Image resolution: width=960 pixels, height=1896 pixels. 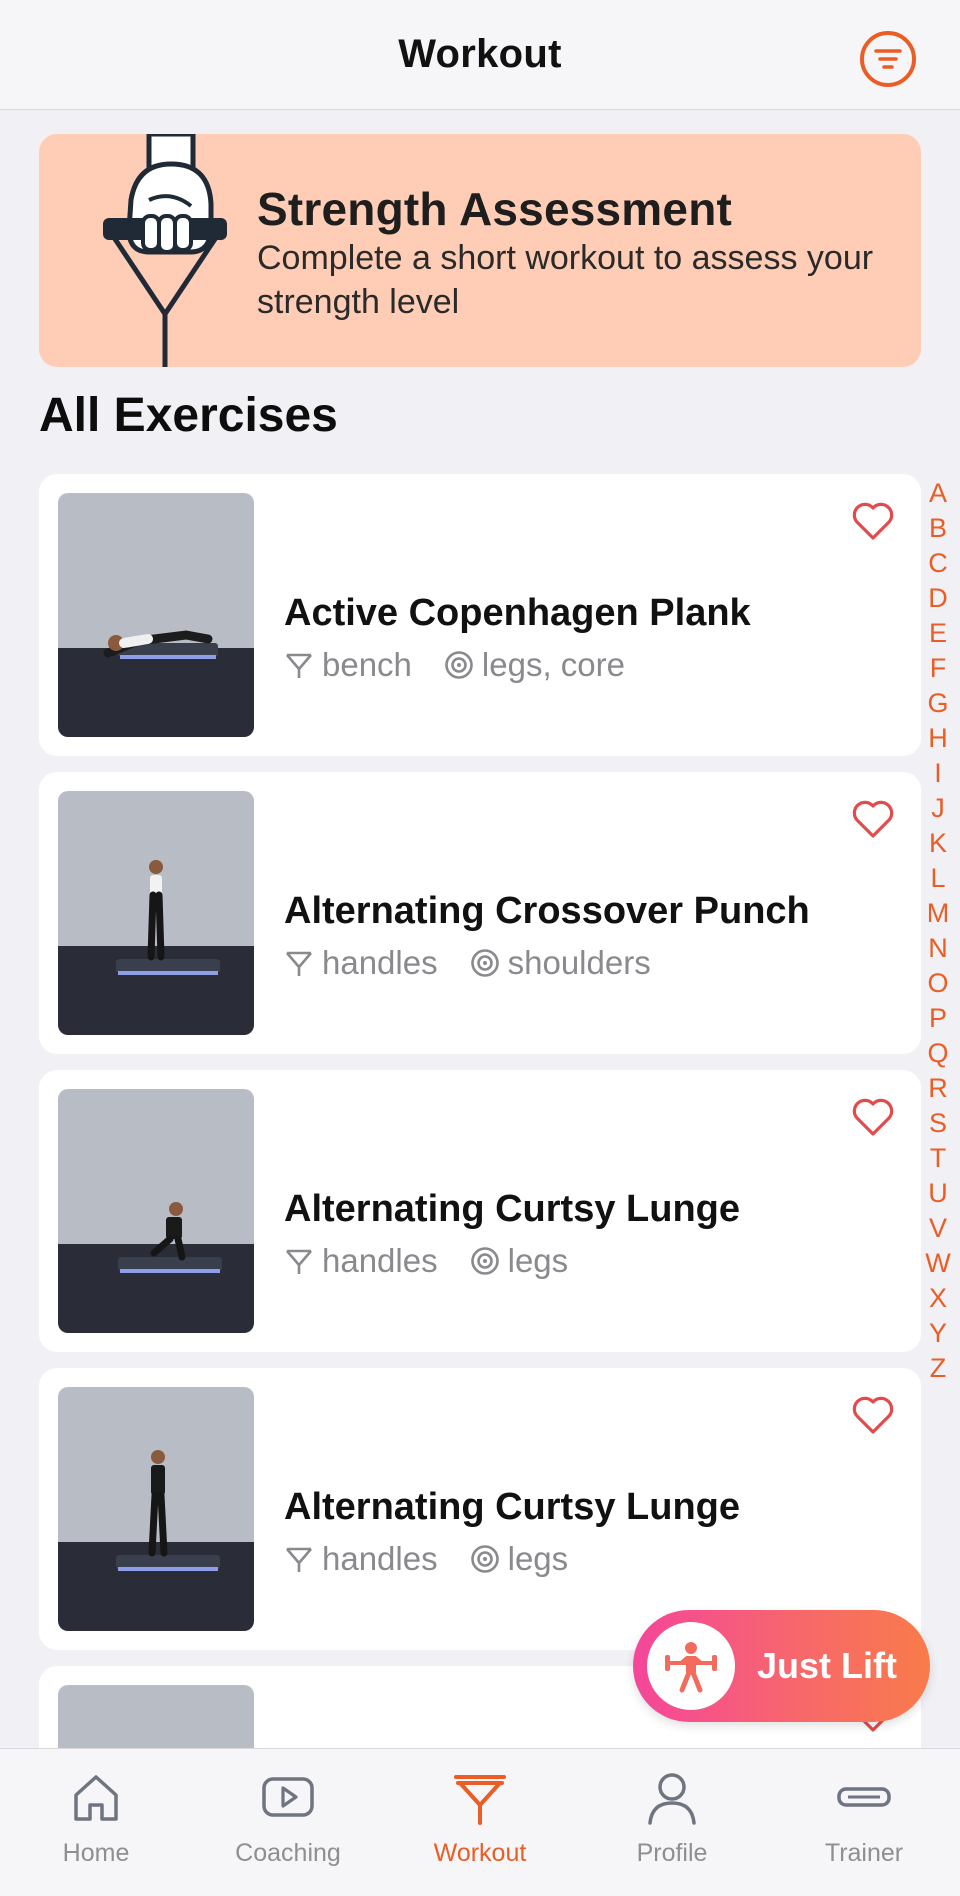 What do you see at coordinates (938, 633) in the screenshot?
I see `alphabet-letter: E` at bounding box center [938, 633].